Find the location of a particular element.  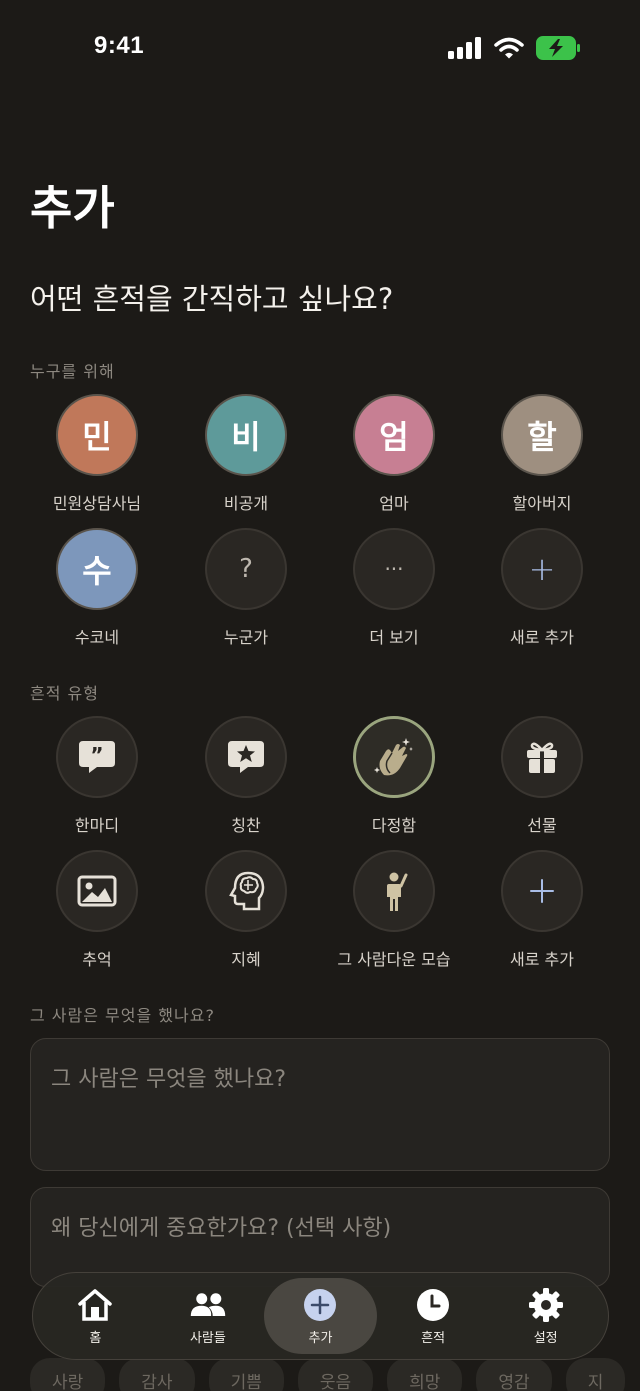

type-label: 한마디 is located at coordinates (97, 825).